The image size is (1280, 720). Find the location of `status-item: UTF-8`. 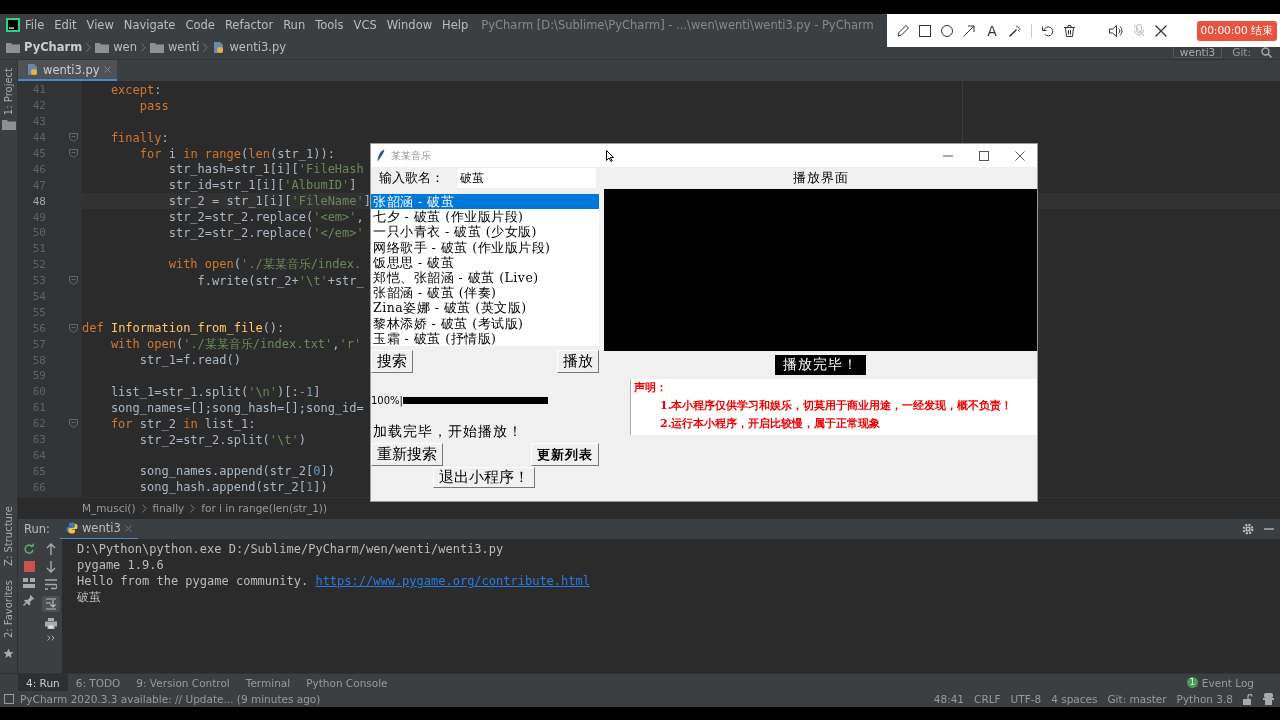

status-item: UTF-8 is located at coordinates (1026, 699).